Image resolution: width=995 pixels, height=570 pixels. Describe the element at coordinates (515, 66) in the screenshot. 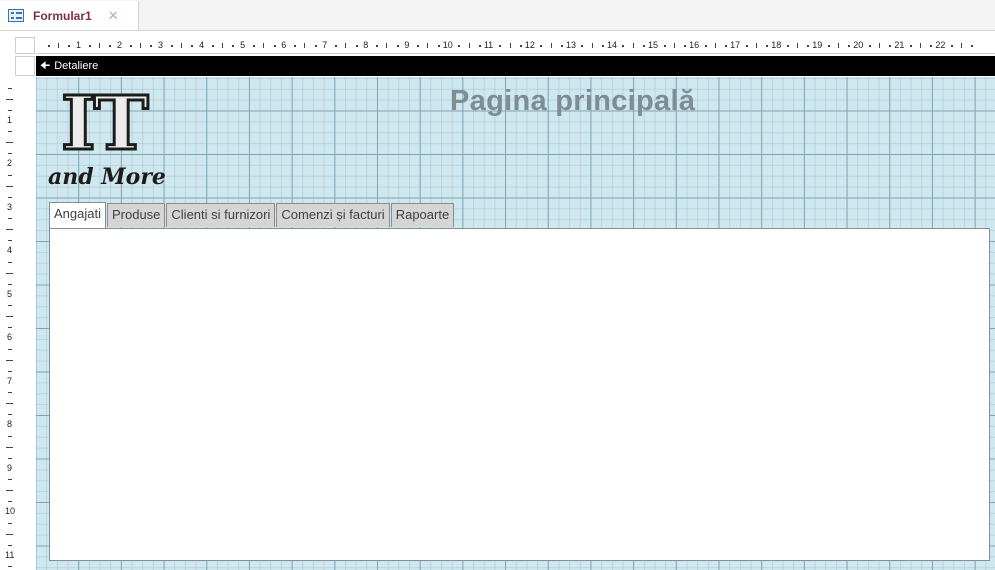

I see `section-bar-detaliere: 🠈 Detaliere` at that location.